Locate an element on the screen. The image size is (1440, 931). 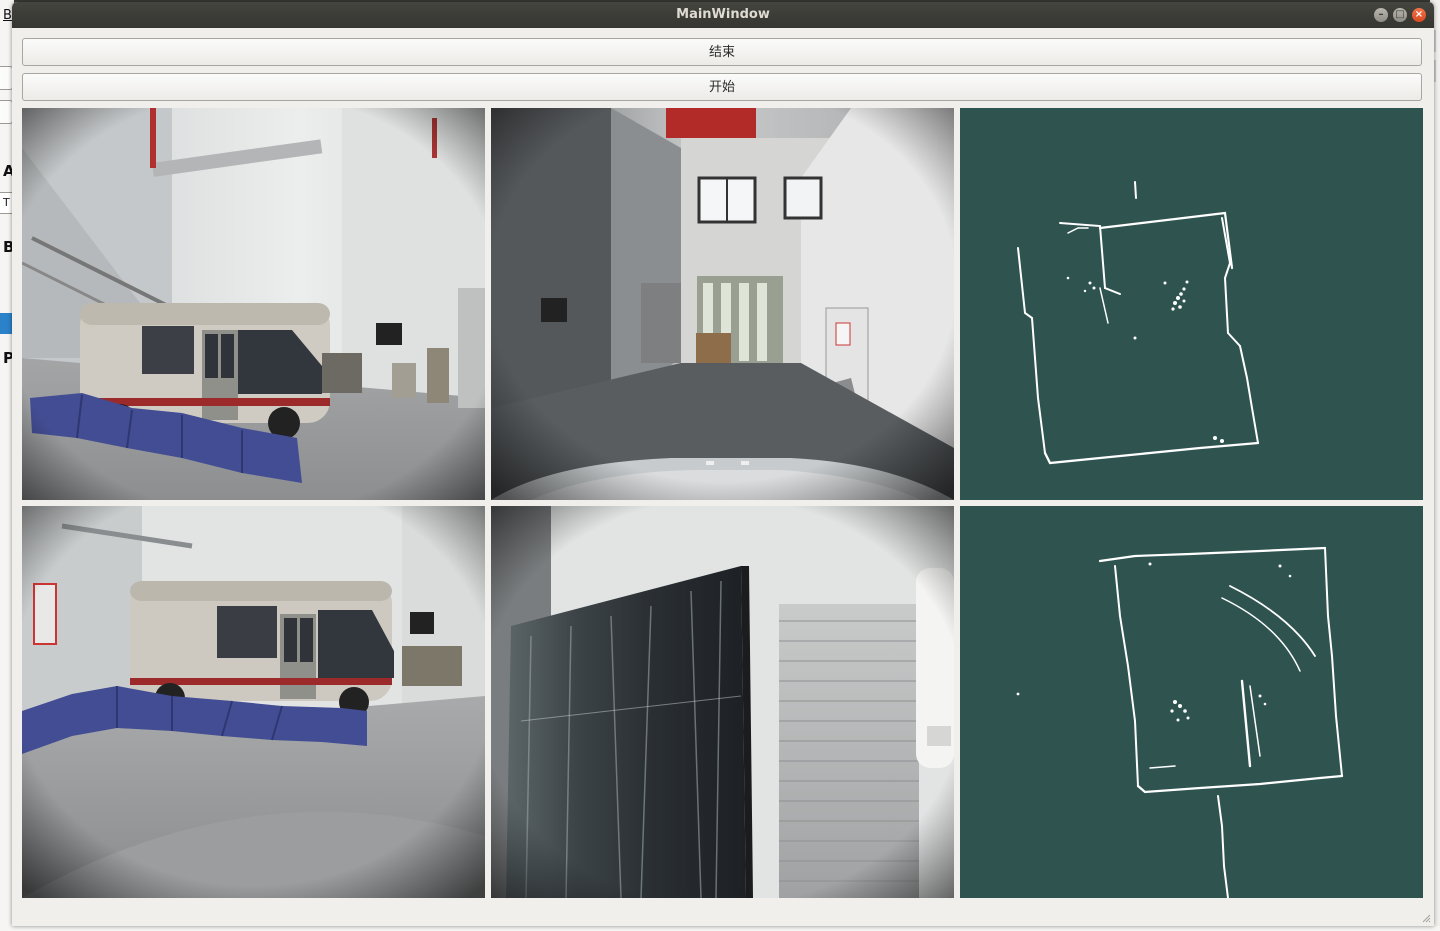
camera-view-front is located at coordinates (722, 304).